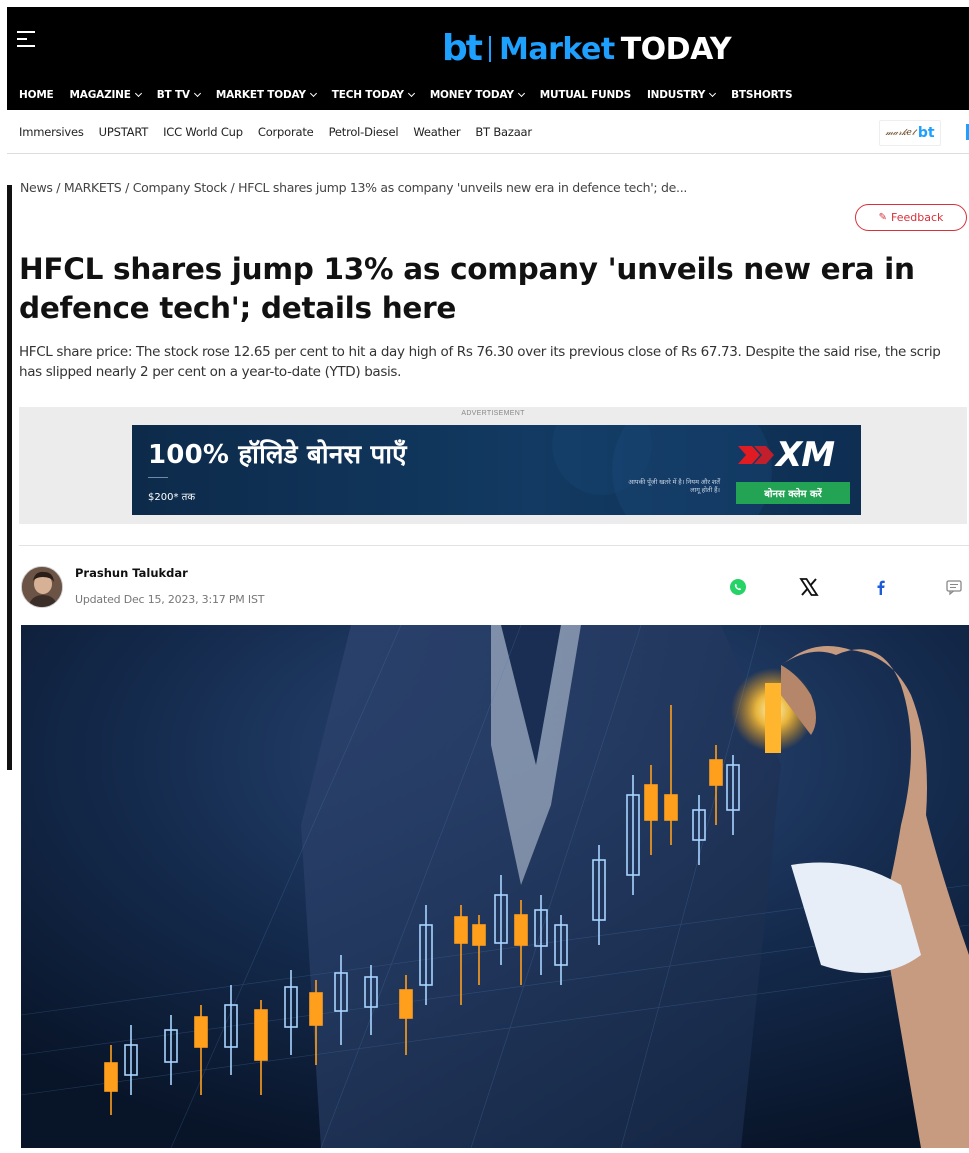 Image resolution: width=969 pixels, height=1153 pixels. Describe the element at coordinates (277, 455) in the screenshot. I see `ad-headline: 100% हॉलिडे बोनस पाएँ` at that location.